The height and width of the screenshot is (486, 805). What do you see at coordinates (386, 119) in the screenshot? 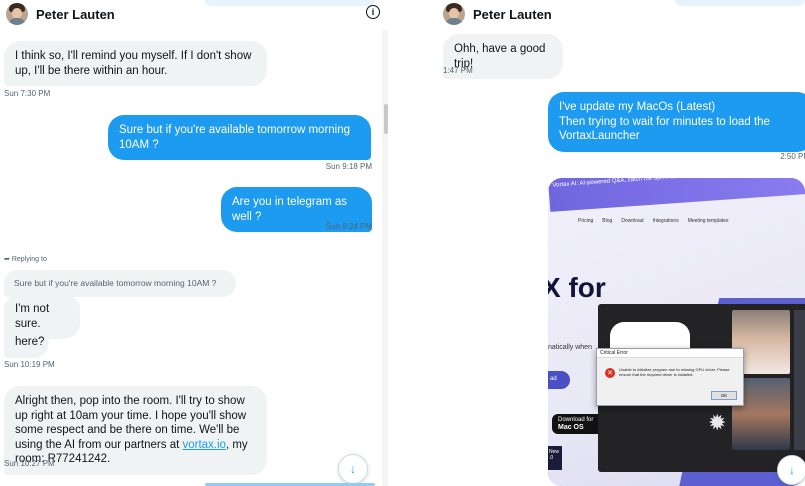
I see `scrollbar-thumb` at bounding box center [386, 119].